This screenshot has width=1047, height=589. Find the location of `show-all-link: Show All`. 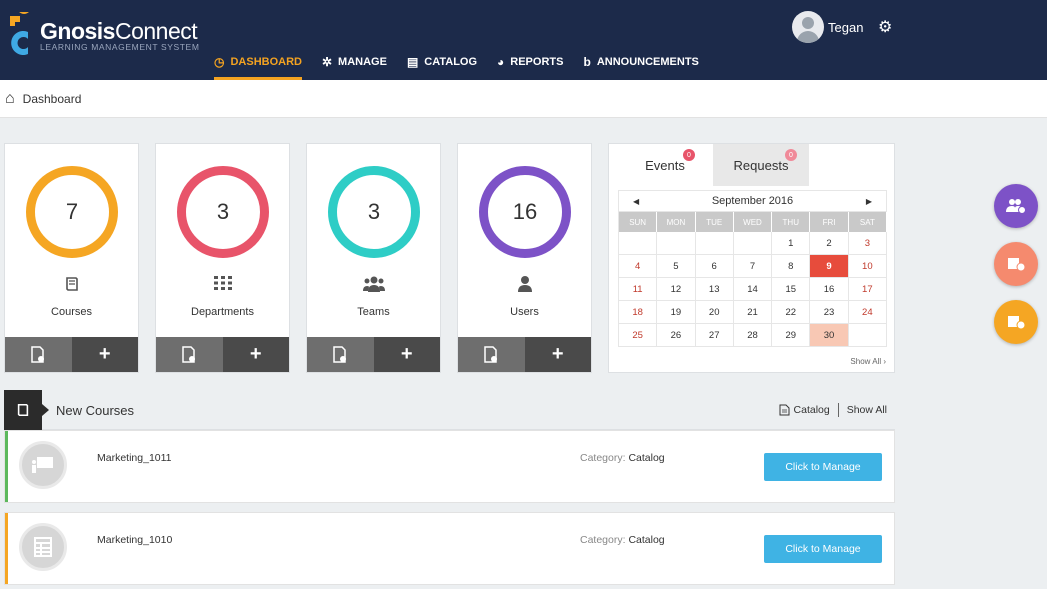

show-all-link: Show All is located at coordinates (867, 410).